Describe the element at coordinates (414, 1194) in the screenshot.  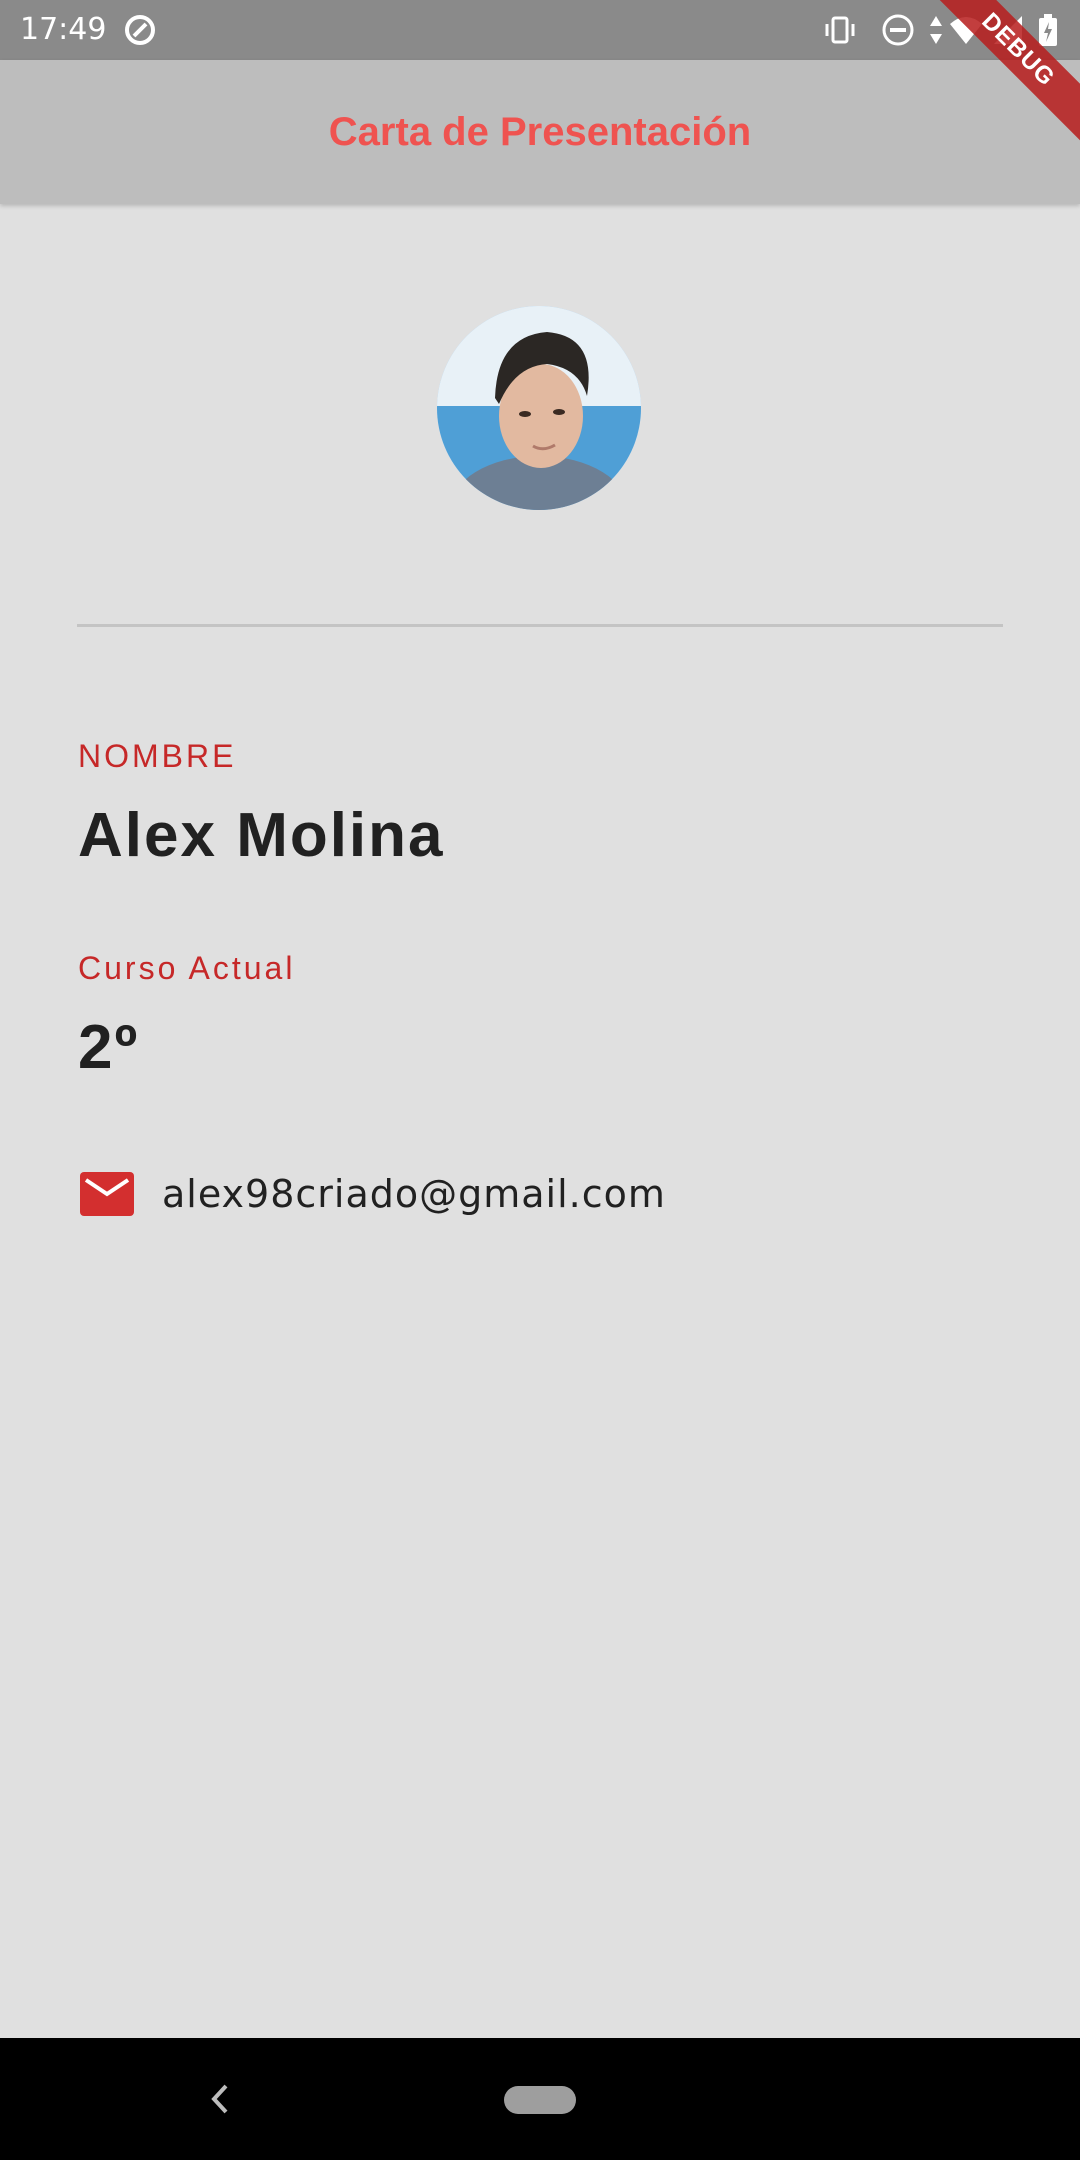
I see `email-text: alex98criado@gmail.com` at that location.